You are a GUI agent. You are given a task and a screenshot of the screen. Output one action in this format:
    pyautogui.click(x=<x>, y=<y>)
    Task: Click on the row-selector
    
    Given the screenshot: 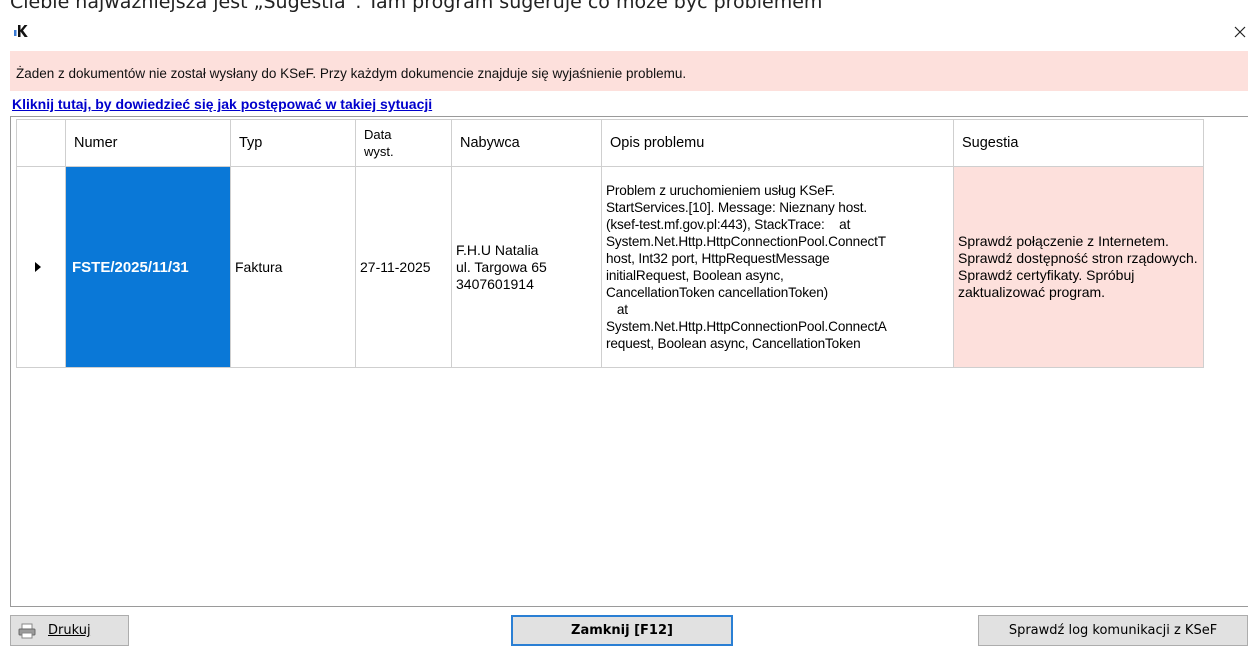 What is the action you would take?
    pyautogui.click(x=41, y=267)
    